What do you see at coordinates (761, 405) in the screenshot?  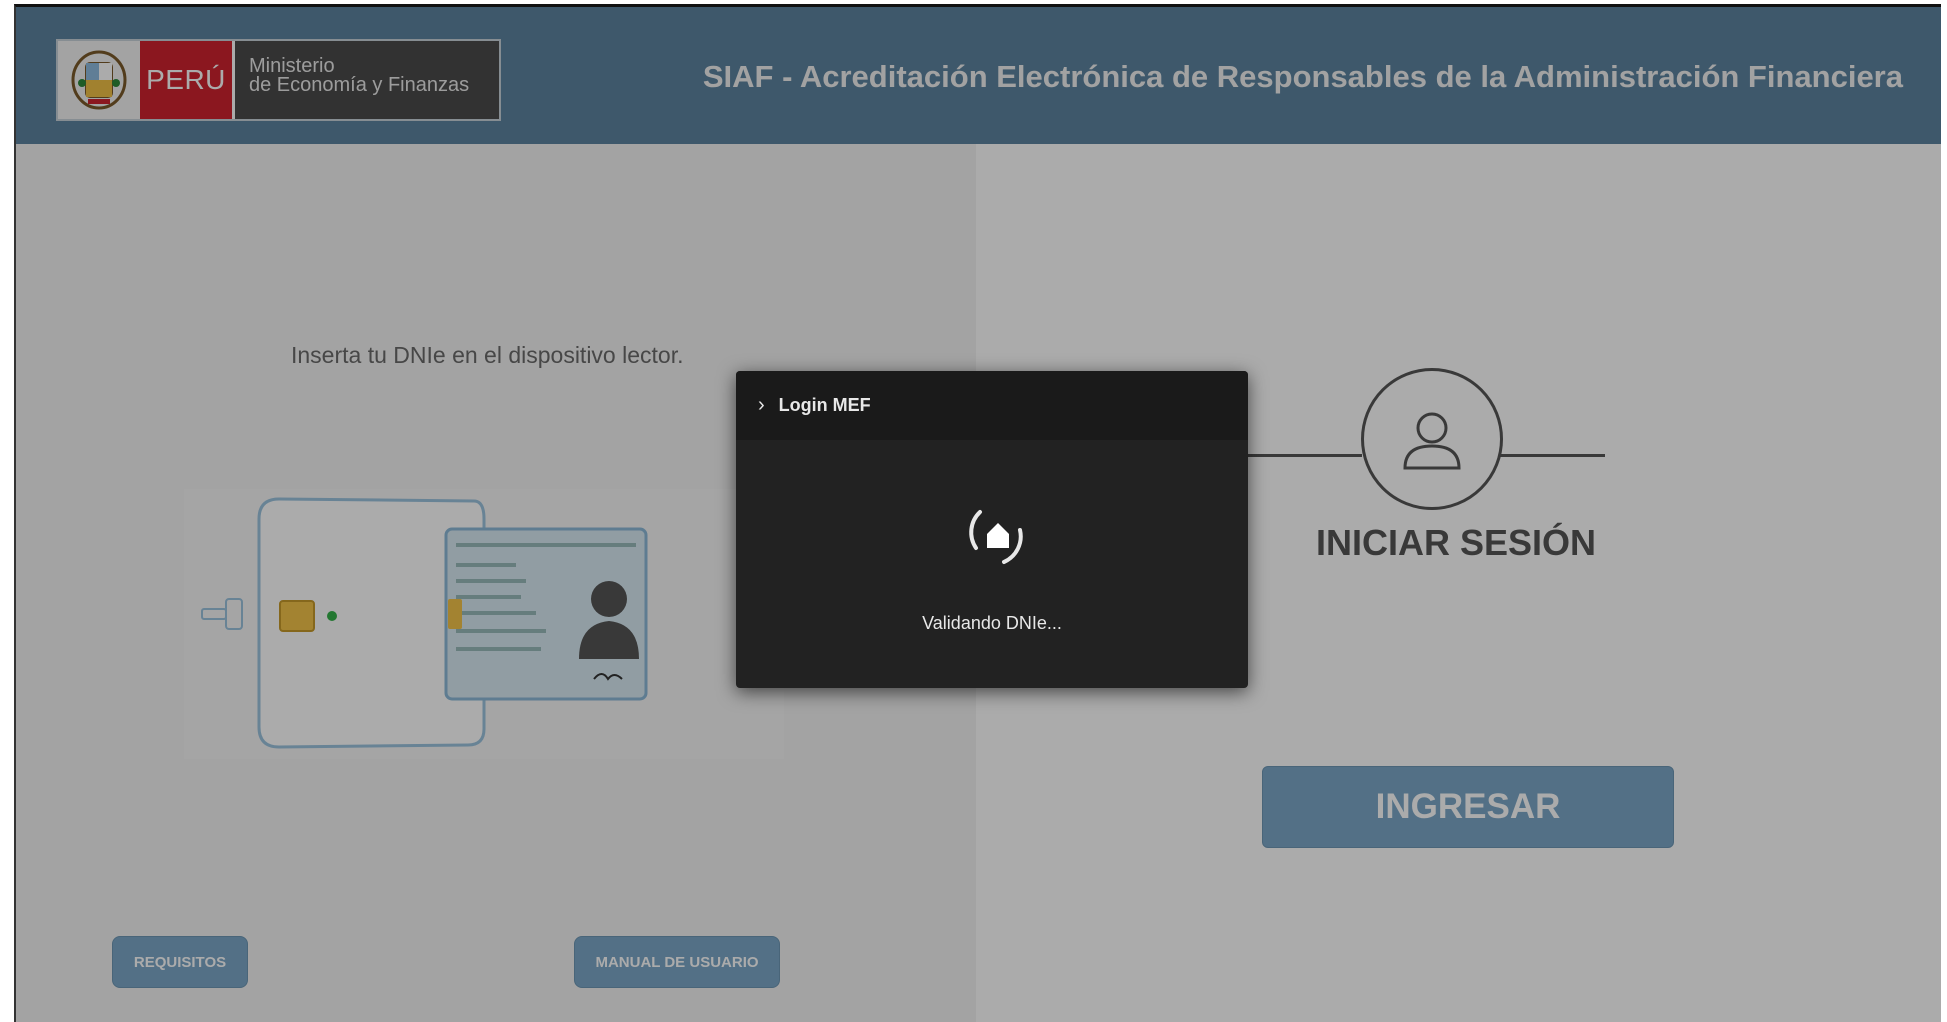 I see `chevron-right-icon: ›` at bounding box center [761, 405].